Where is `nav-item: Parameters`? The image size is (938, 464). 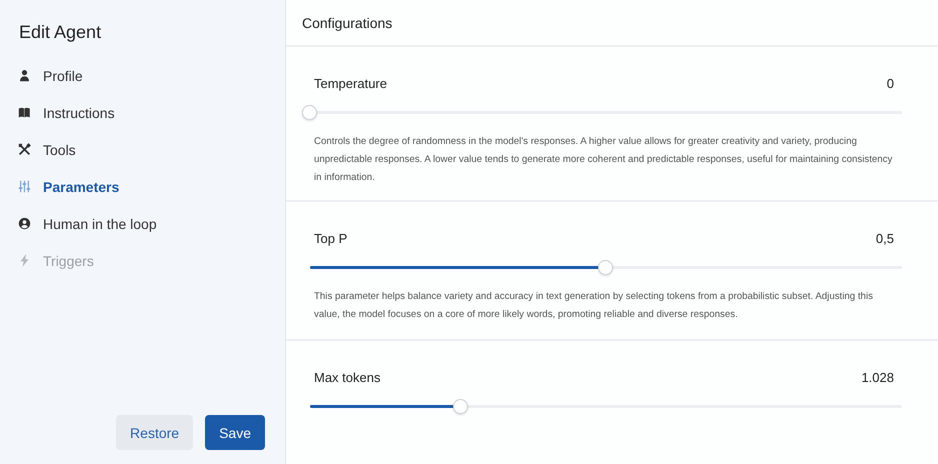
nav-item: Parameters is located at coordinates (141, 186).